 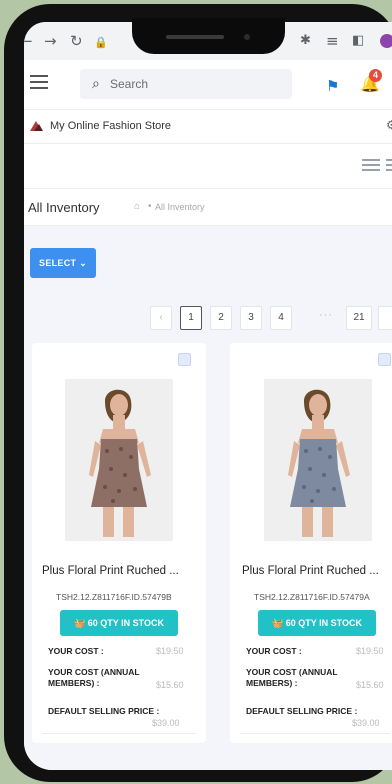 I want to click on chevron-down-icon: ⌄, so click(x=83, y=263).